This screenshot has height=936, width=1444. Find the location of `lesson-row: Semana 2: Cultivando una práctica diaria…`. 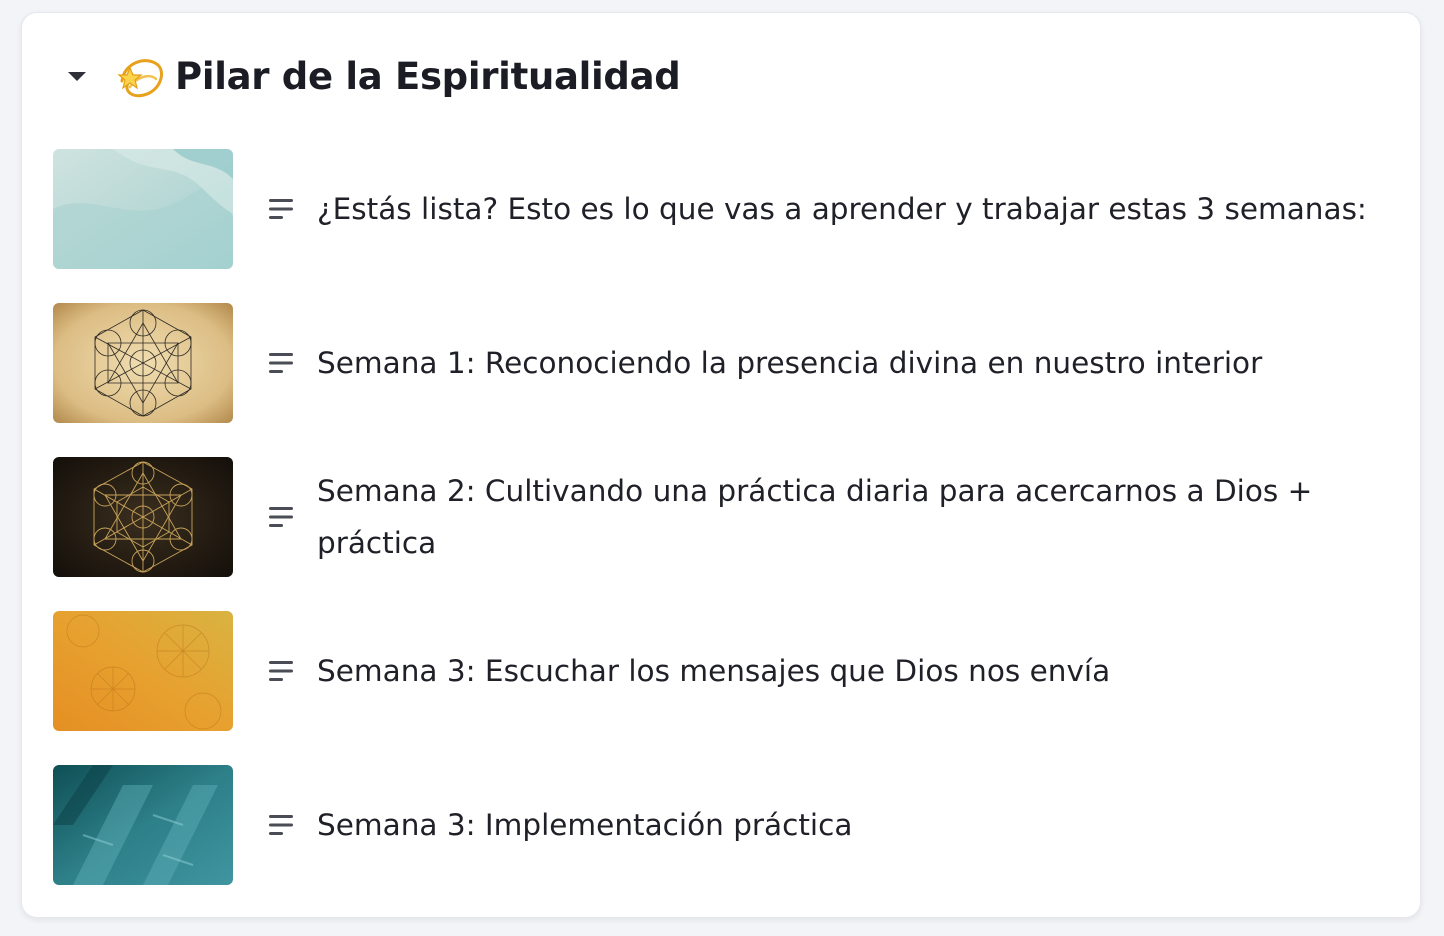

lesson-row: Semana 2: Cultivando una práctica diaria… is located at coordinates (723, 517).